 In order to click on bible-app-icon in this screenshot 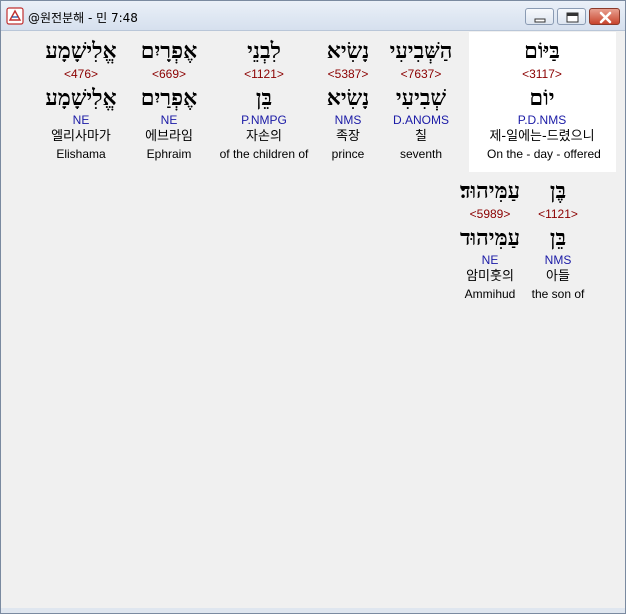, I will do `click(15, 16)`.